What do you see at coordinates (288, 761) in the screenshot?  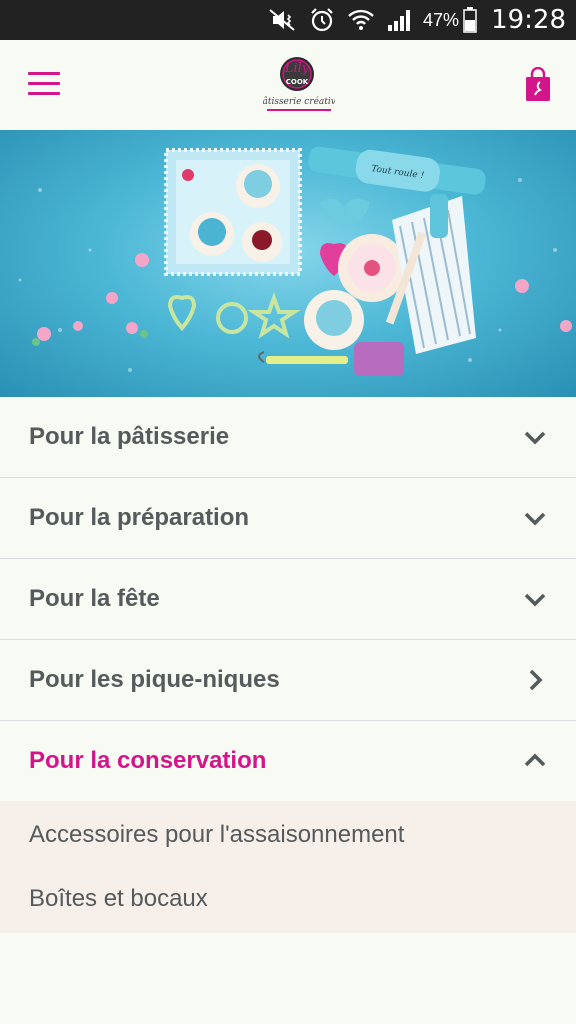 I see `menu-item-conservation: Pour la conservation` at bounding box center [288, 761].